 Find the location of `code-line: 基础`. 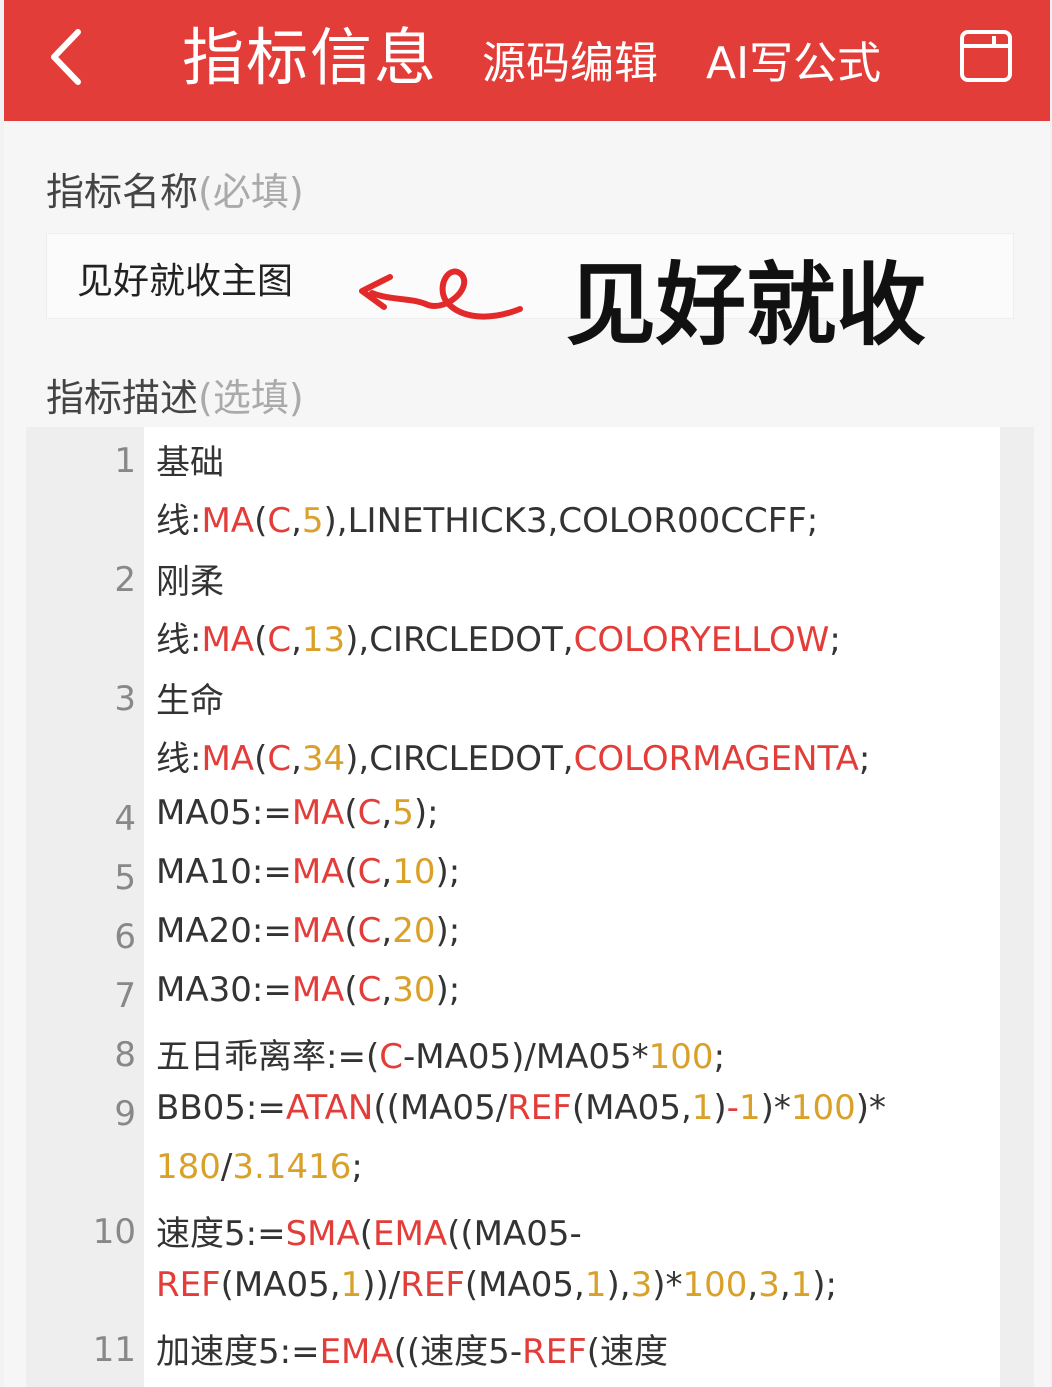

code-line: 基础 is located at coordinates (190, 459).